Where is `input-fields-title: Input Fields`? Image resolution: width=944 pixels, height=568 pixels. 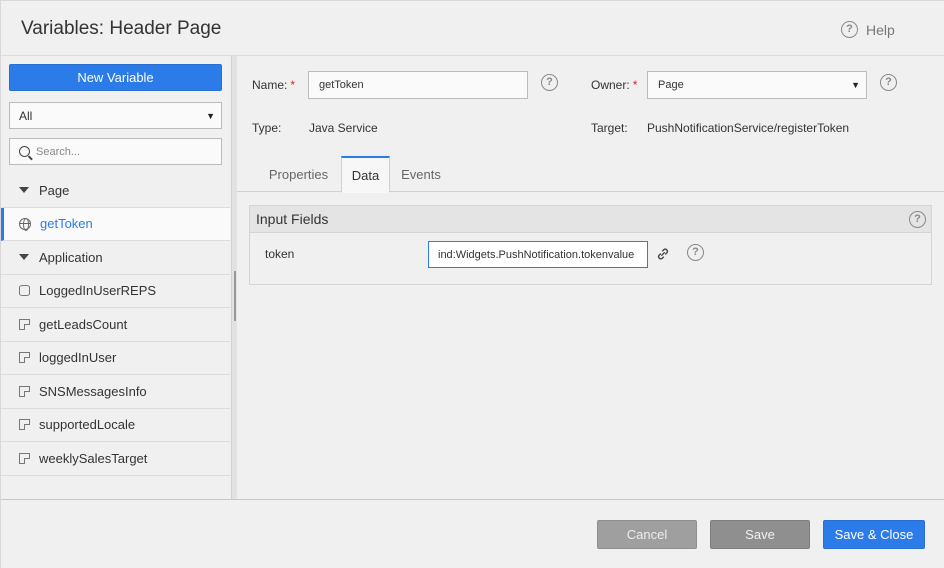 input-fields-title: Input Fields is located at coordinates (292, 219).